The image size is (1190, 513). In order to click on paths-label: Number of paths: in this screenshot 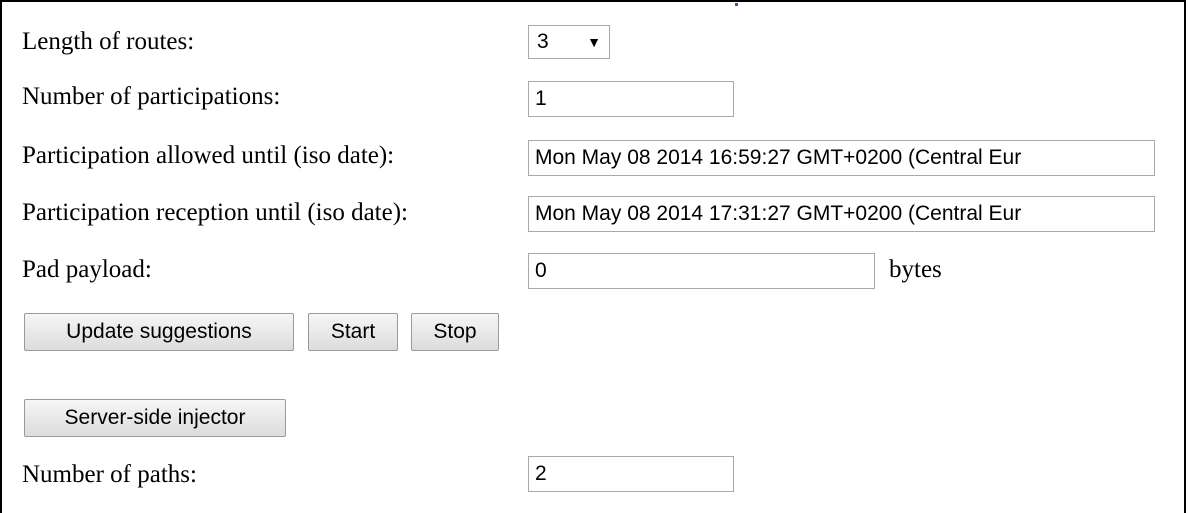, I will do `click(109, 474)`.